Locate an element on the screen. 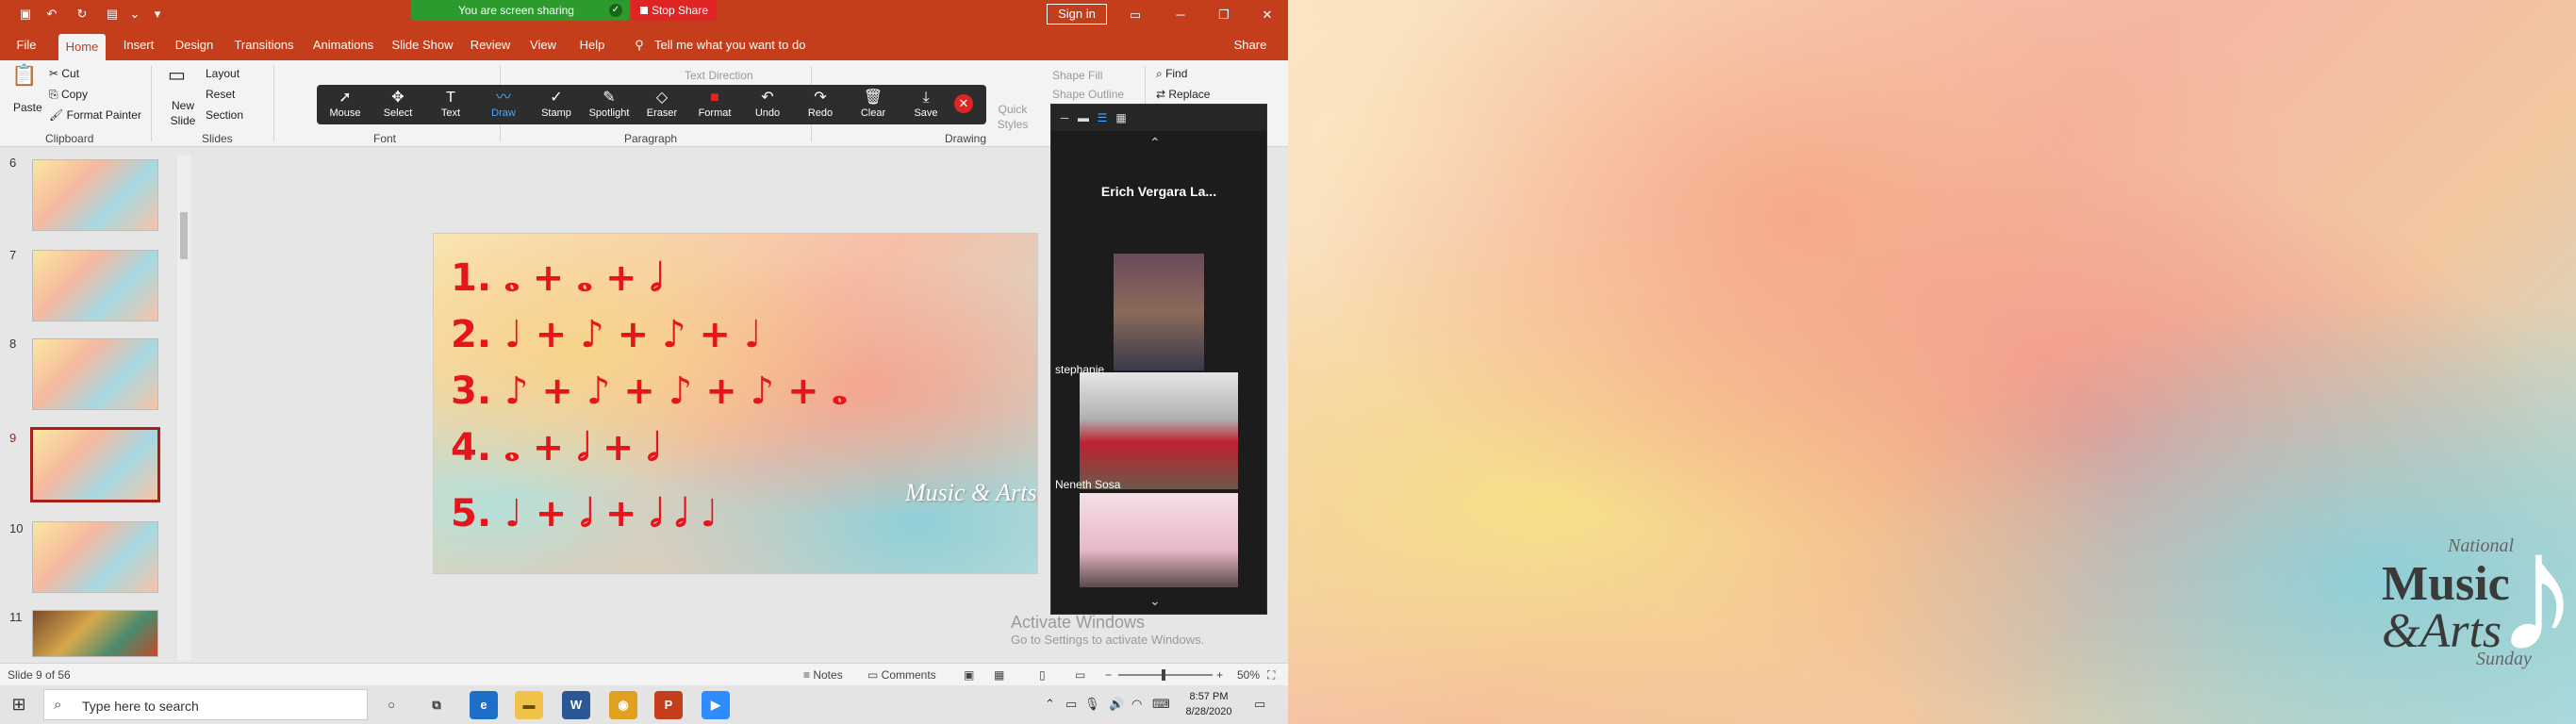 The width and height of the screenshot is (2576, 724). close-annotate-icon: ✕ is located at coordinates (963, 103).